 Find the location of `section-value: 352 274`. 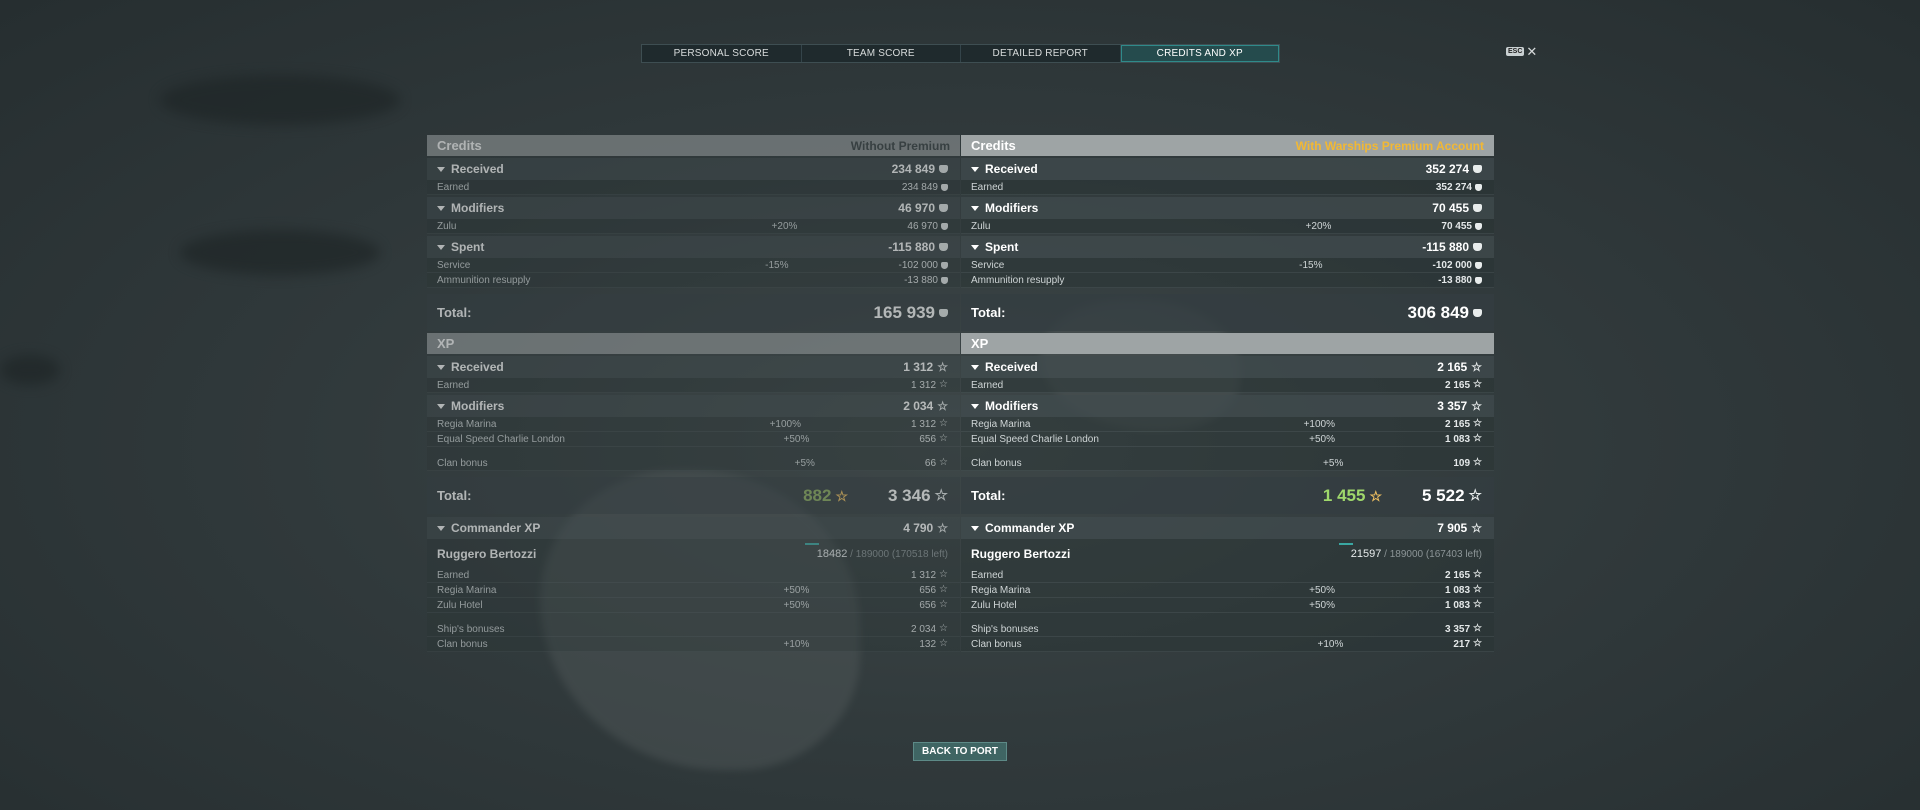

section-value: 352 274 is located at coordinates (1447, 169).